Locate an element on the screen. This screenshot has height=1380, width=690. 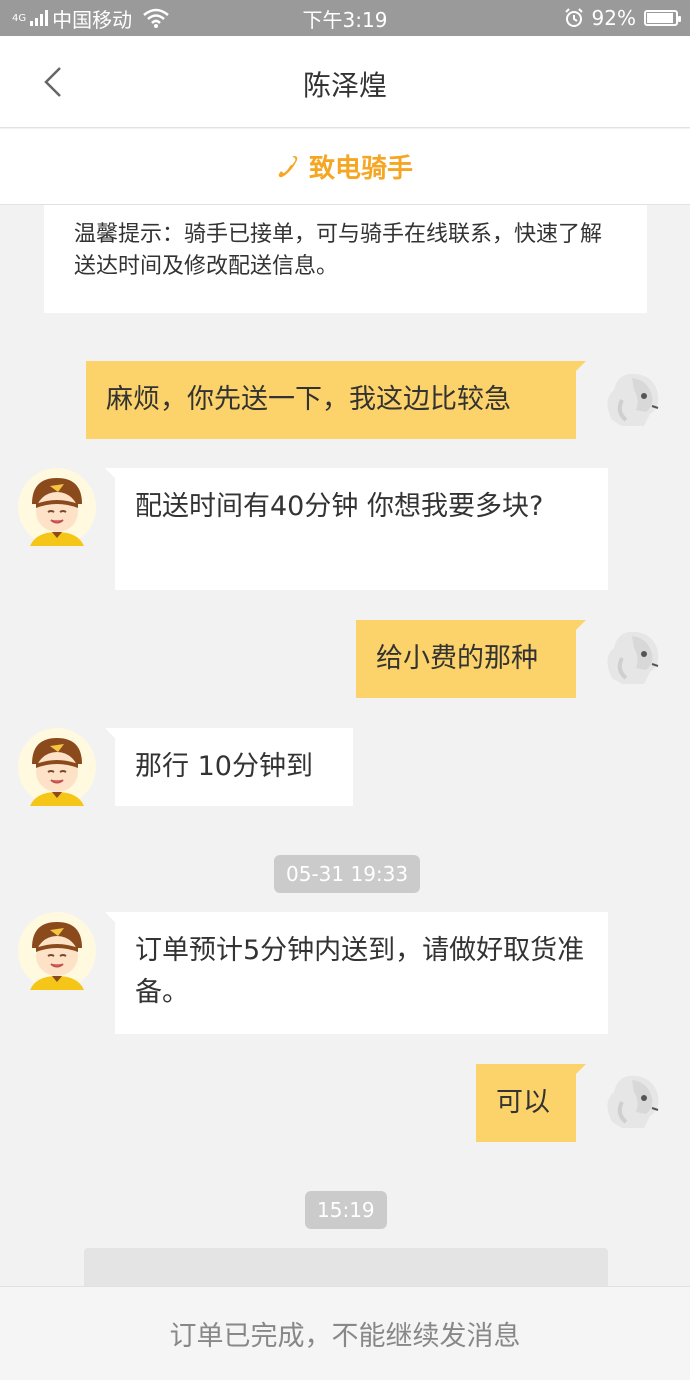
status-bar: 4G 中国移动 下午3:19 92% is located at coordinates (345, 18).